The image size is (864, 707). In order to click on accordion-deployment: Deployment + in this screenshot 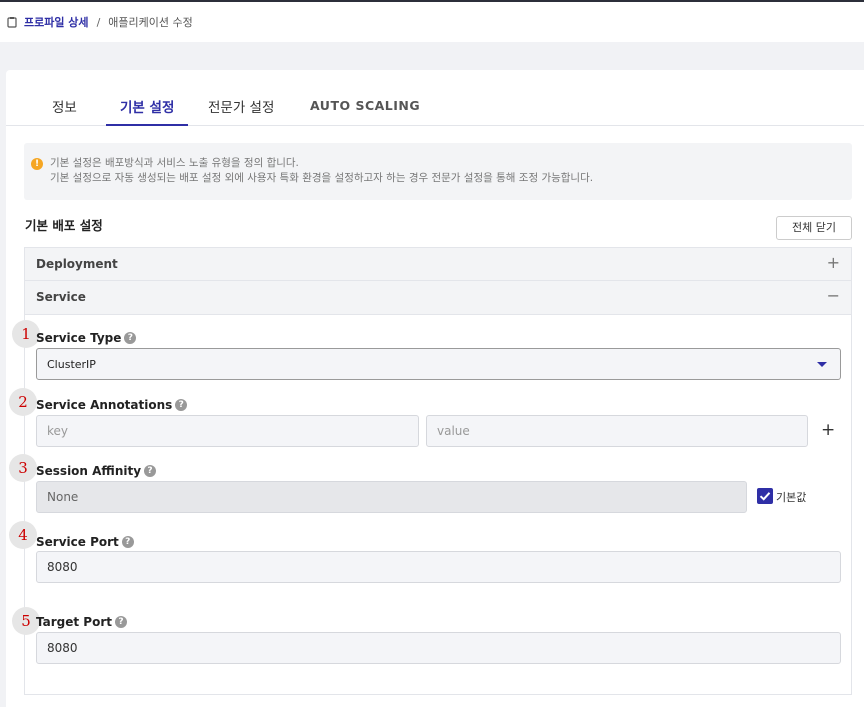, I will do `click(438, 264)`.